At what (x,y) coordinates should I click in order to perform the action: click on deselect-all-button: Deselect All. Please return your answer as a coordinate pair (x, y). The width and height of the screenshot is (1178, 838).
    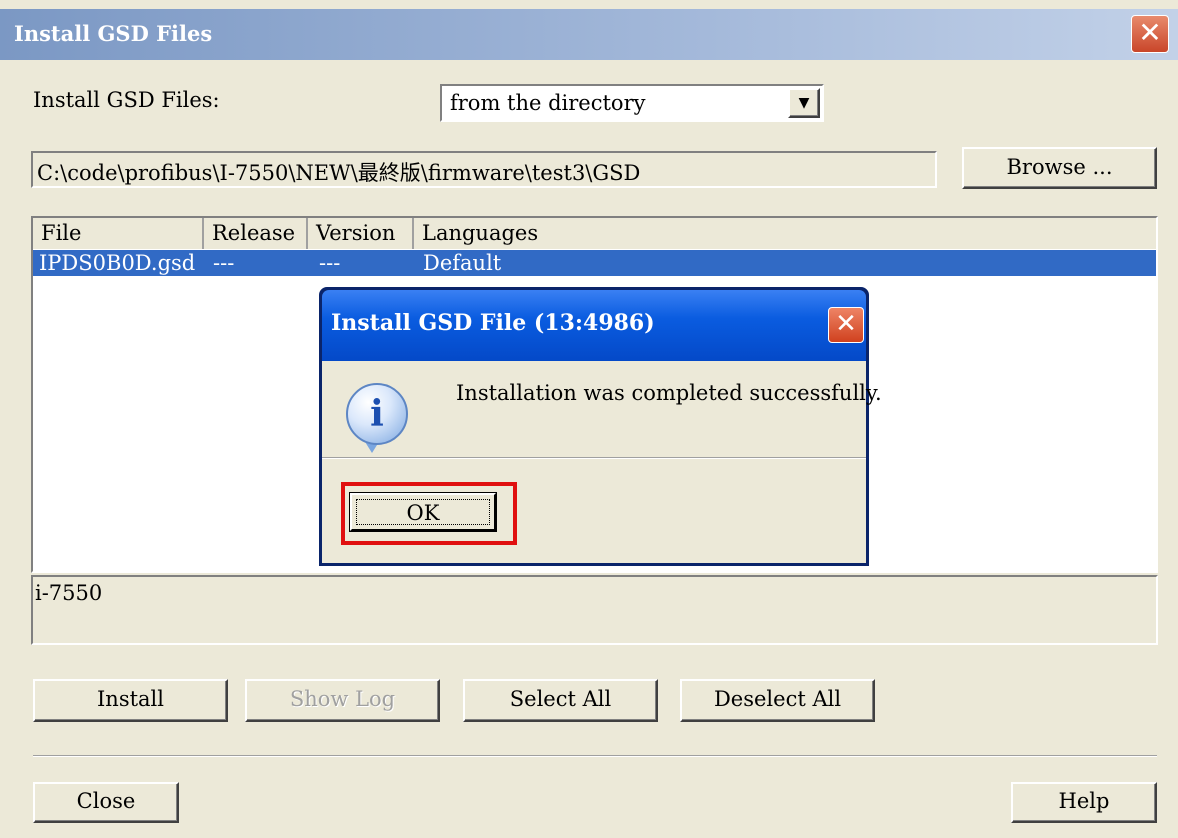
    Looking at the image, I should click on (777, 700).